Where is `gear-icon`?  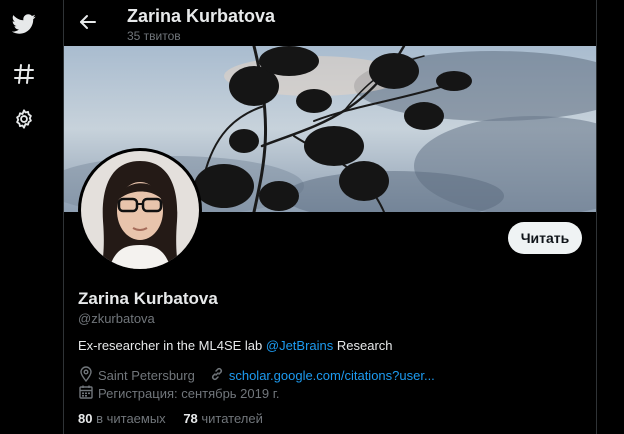
gear-icon is located at coordinates (24, 119).